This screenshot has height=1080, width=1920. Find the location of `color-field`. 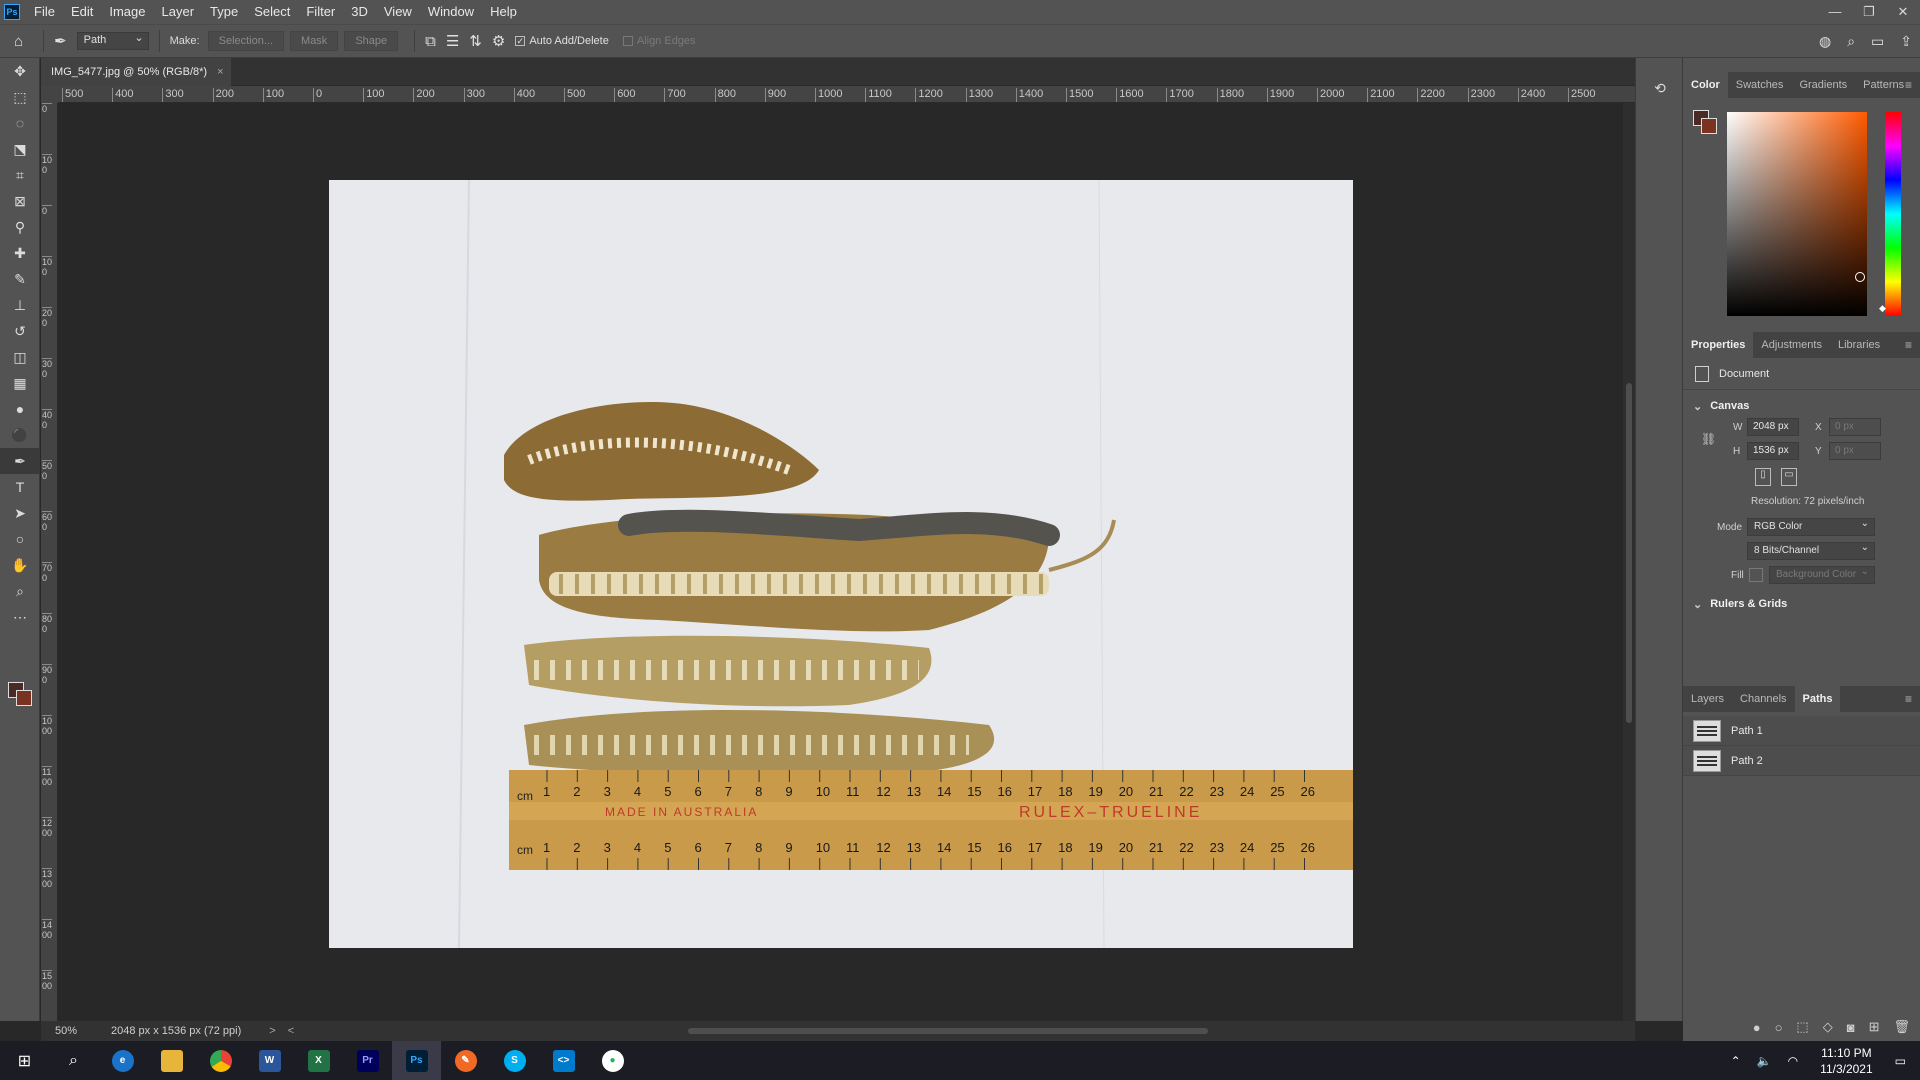

color-field is located at coordinates (1797, 214).